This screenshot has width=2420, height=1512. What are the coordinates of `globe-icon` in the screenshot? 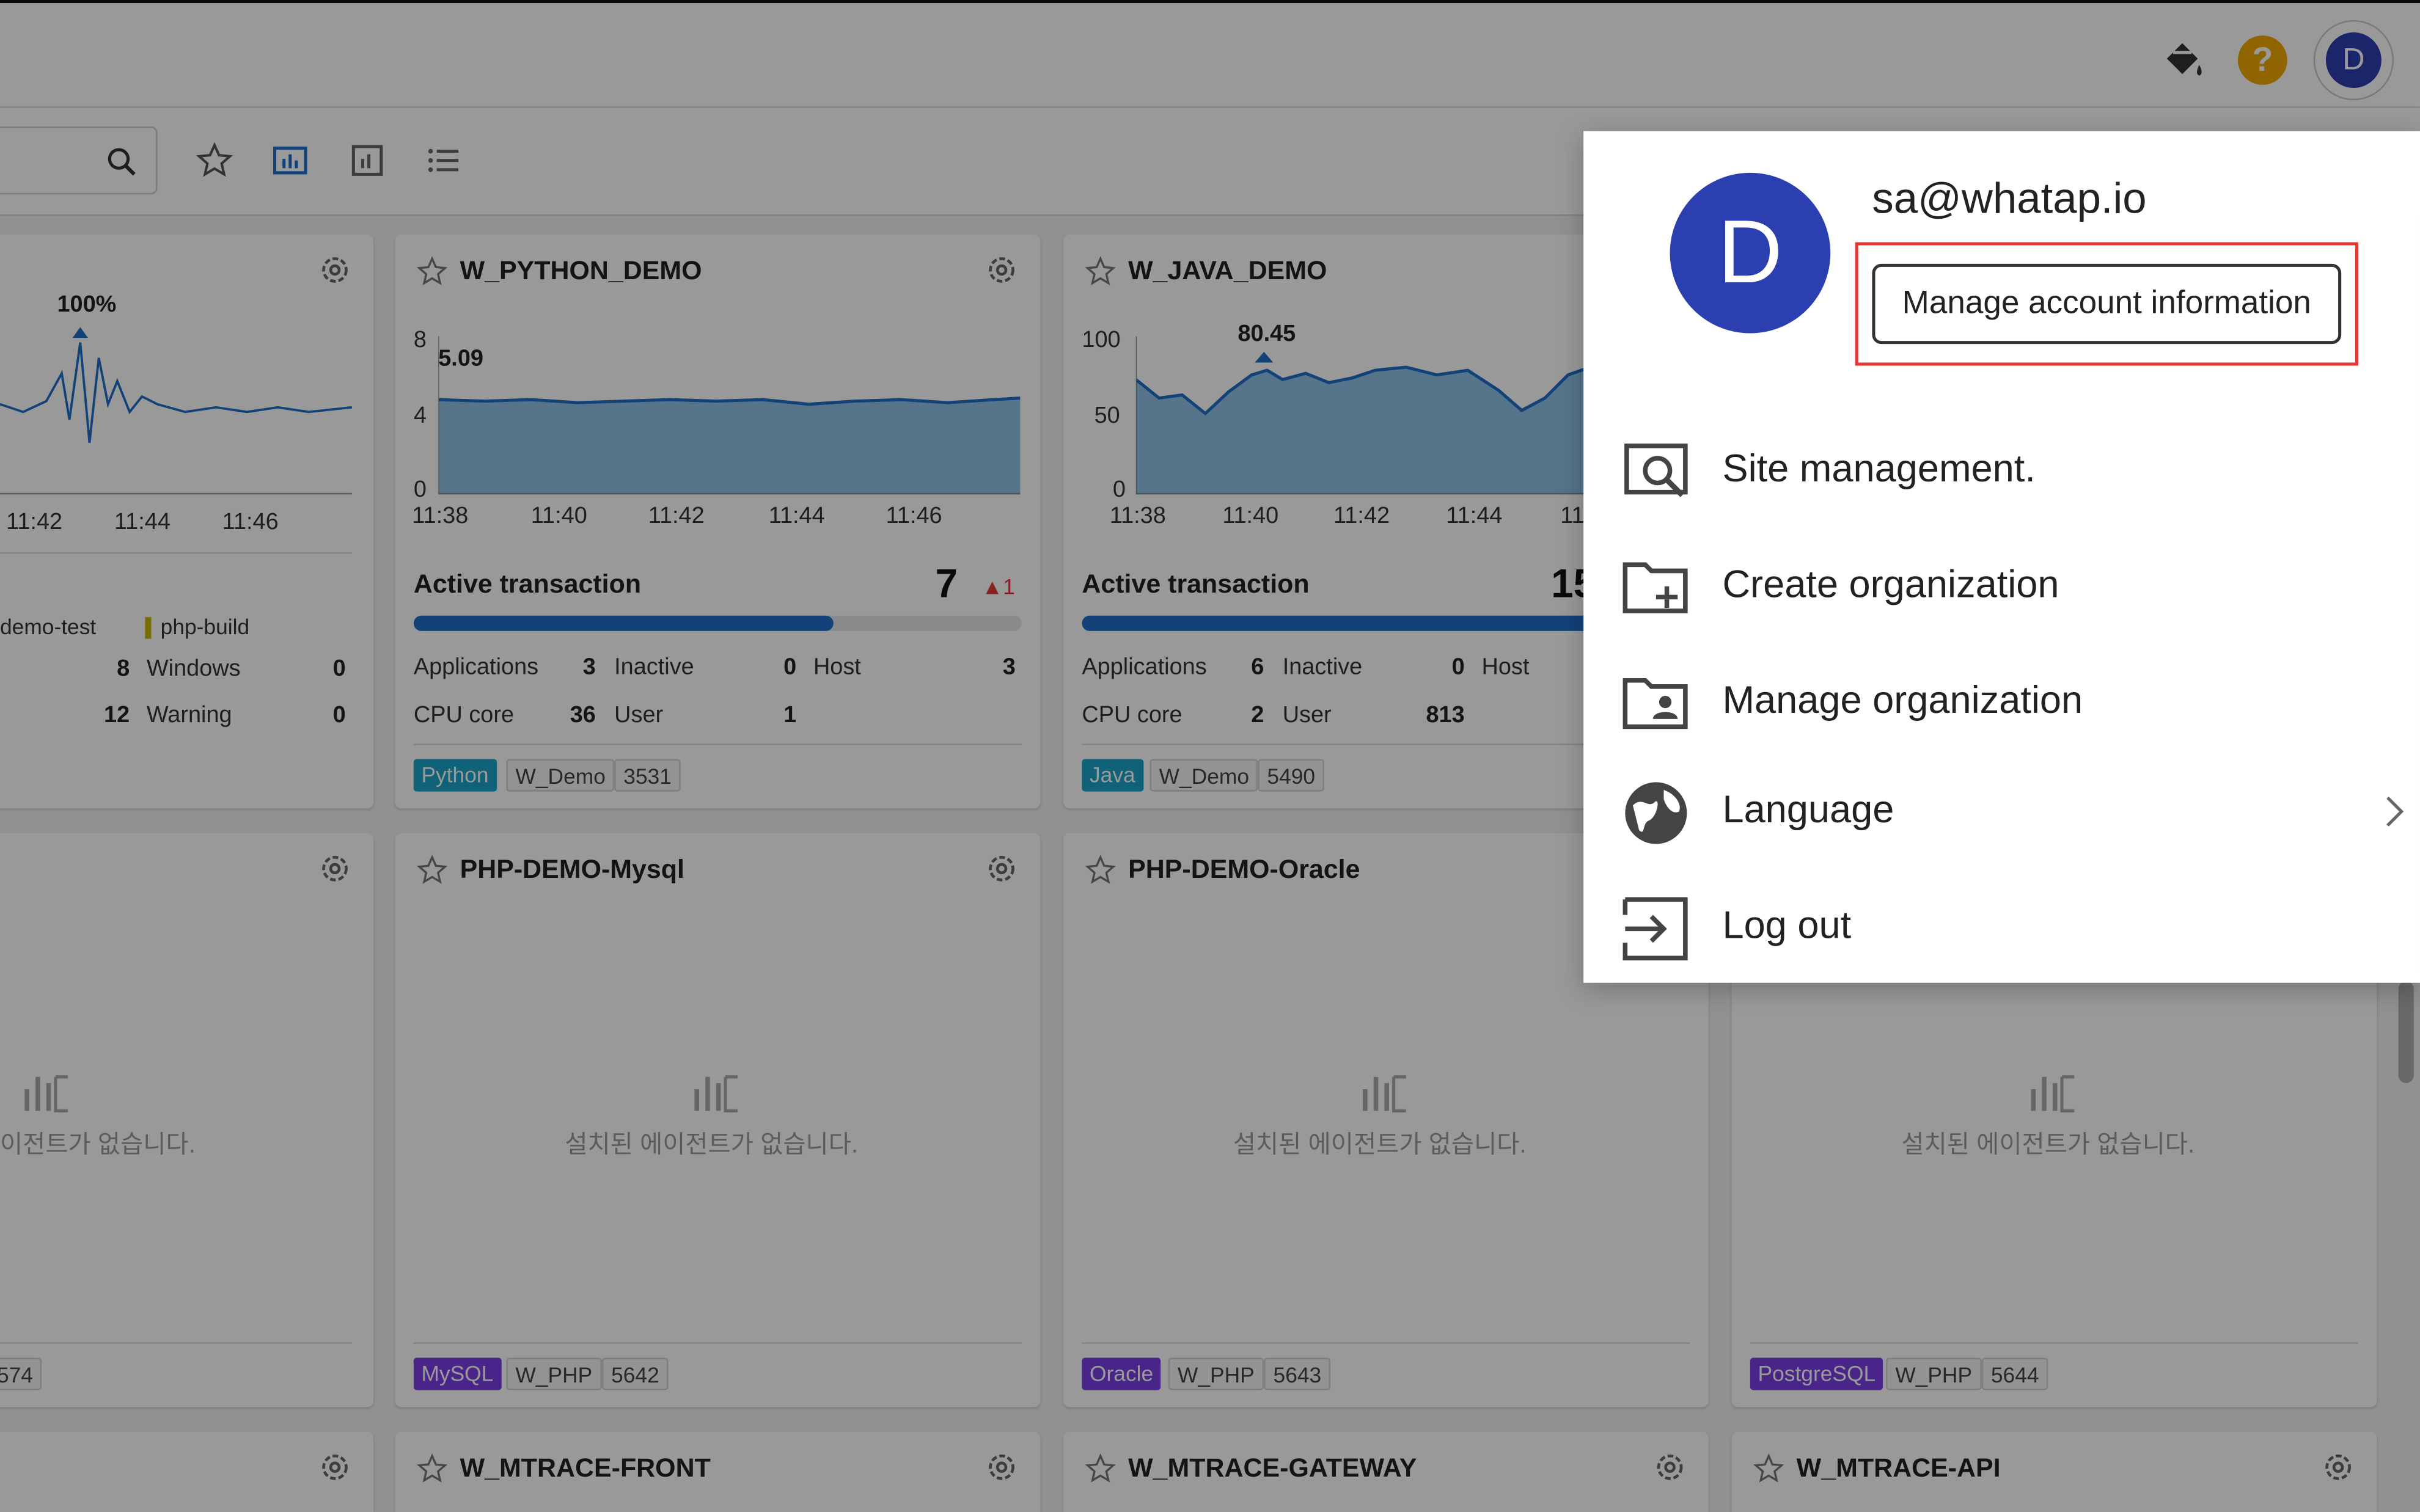 It's located at (1656, 813).